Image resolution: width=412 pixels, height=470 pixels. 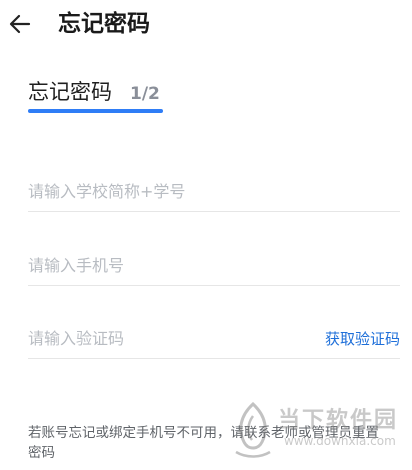 What do you see at coordinates (206, 25) in the screenshot?
I see `top-bar: 忘记密码` at bounding box center [206, 25].